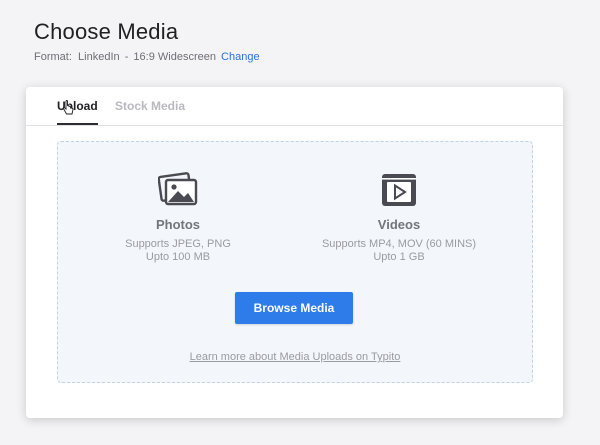 The width and height of the screenshot is (600, 445). What do you see at coordinates (178, 244) in the screenshot?
I see `photos-supports: Supports JPEG, PNG` at bounding box center [178, 244].